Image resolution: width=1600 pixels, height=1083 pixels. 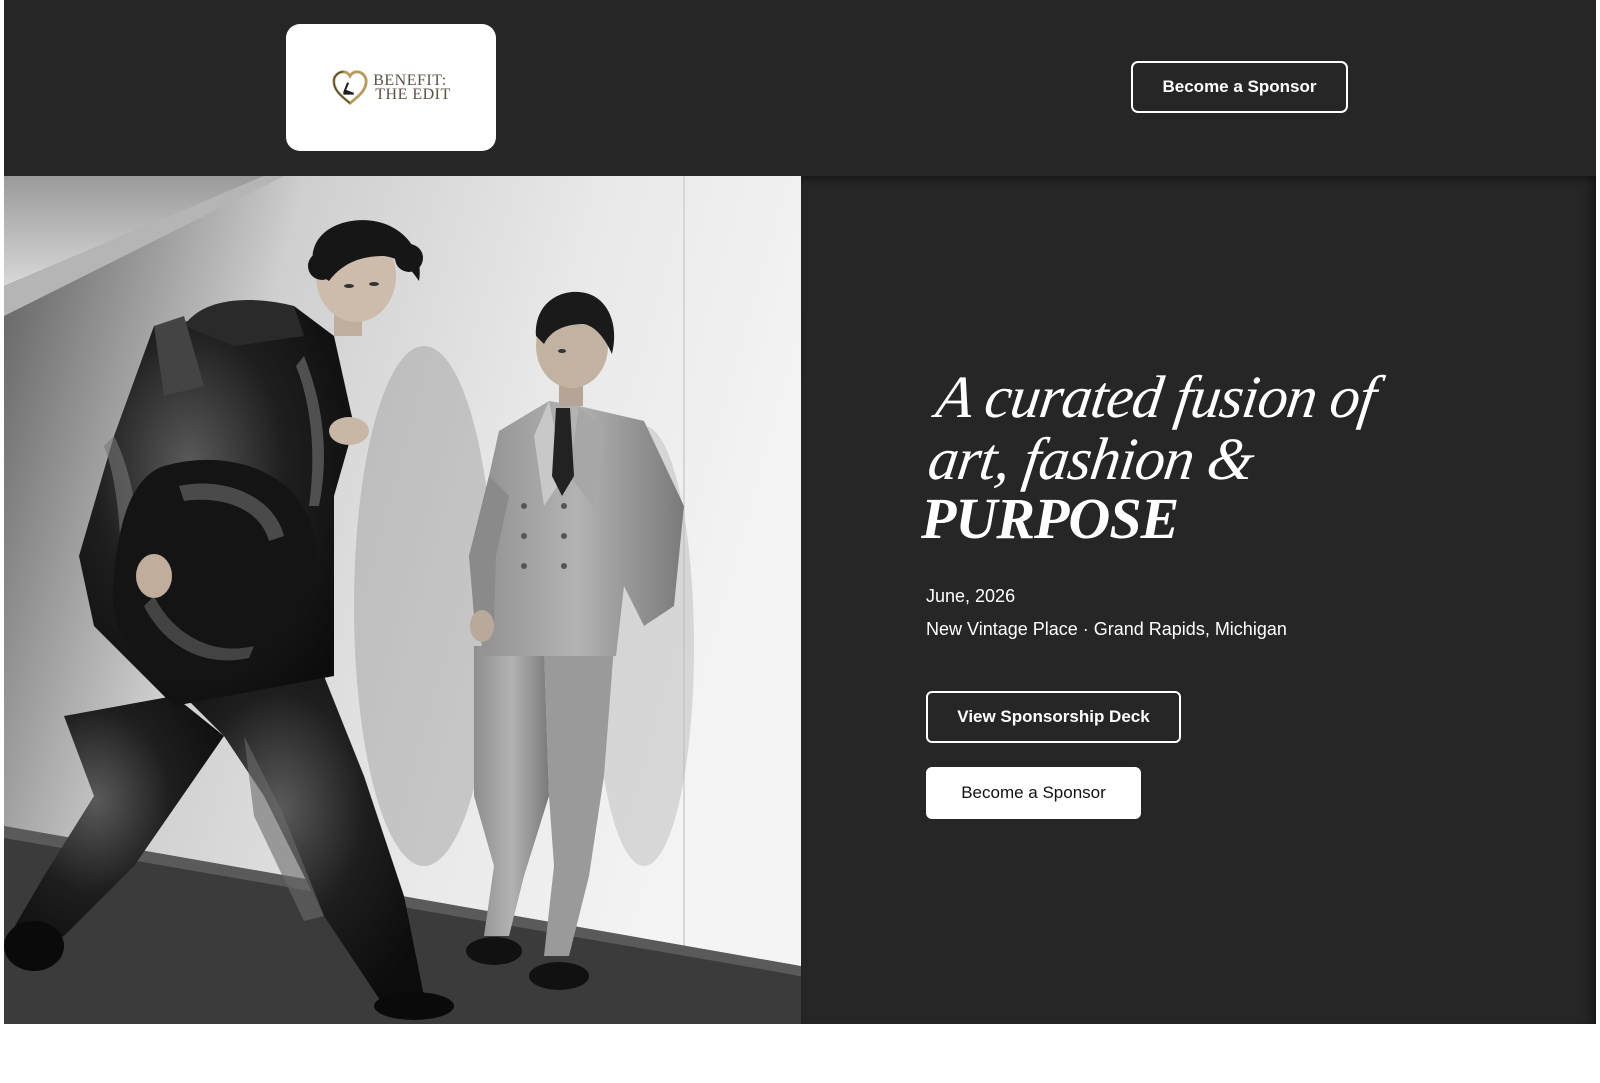 I want to click on logo-wordmark: BENEFIT: THE EDIT, so click(x=412, y=87).